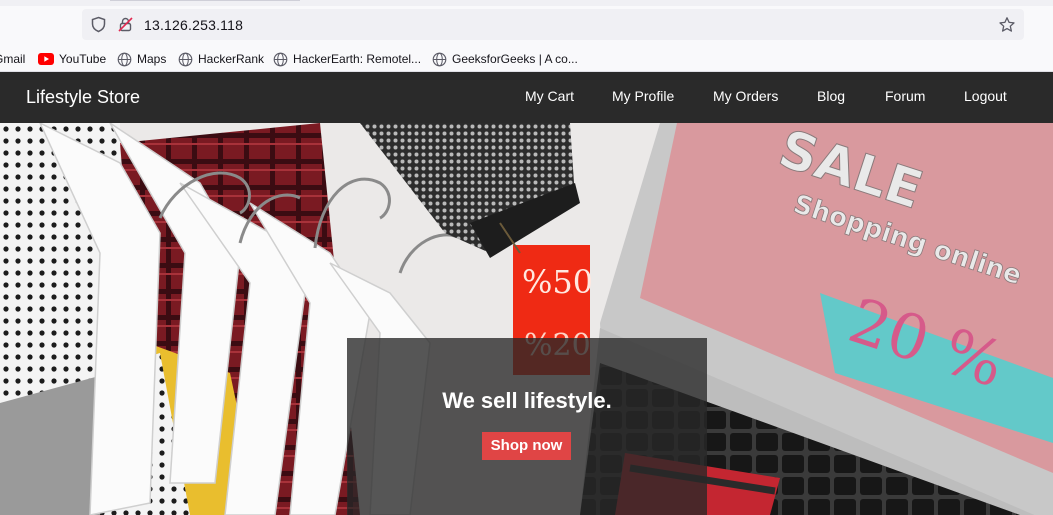 The width and height of the screenshot is (1053, 515). I want to click on url-toolbar: 13.126.253.118, so click(526, 26).